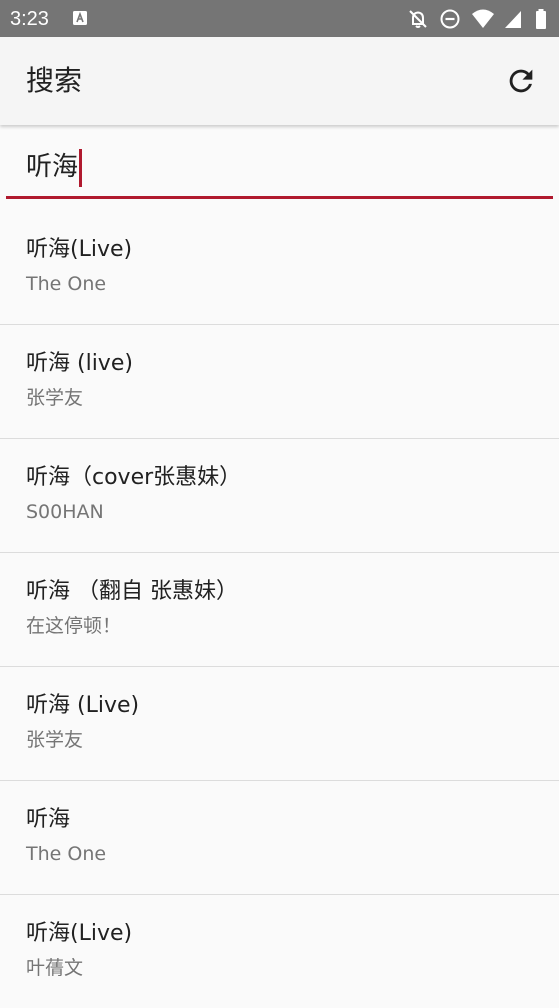 The image size is (559, 1008). What do you see at coordinates (541, 19) in the screenshot?
I see `battery-icon` at bounding box center [541, 19].